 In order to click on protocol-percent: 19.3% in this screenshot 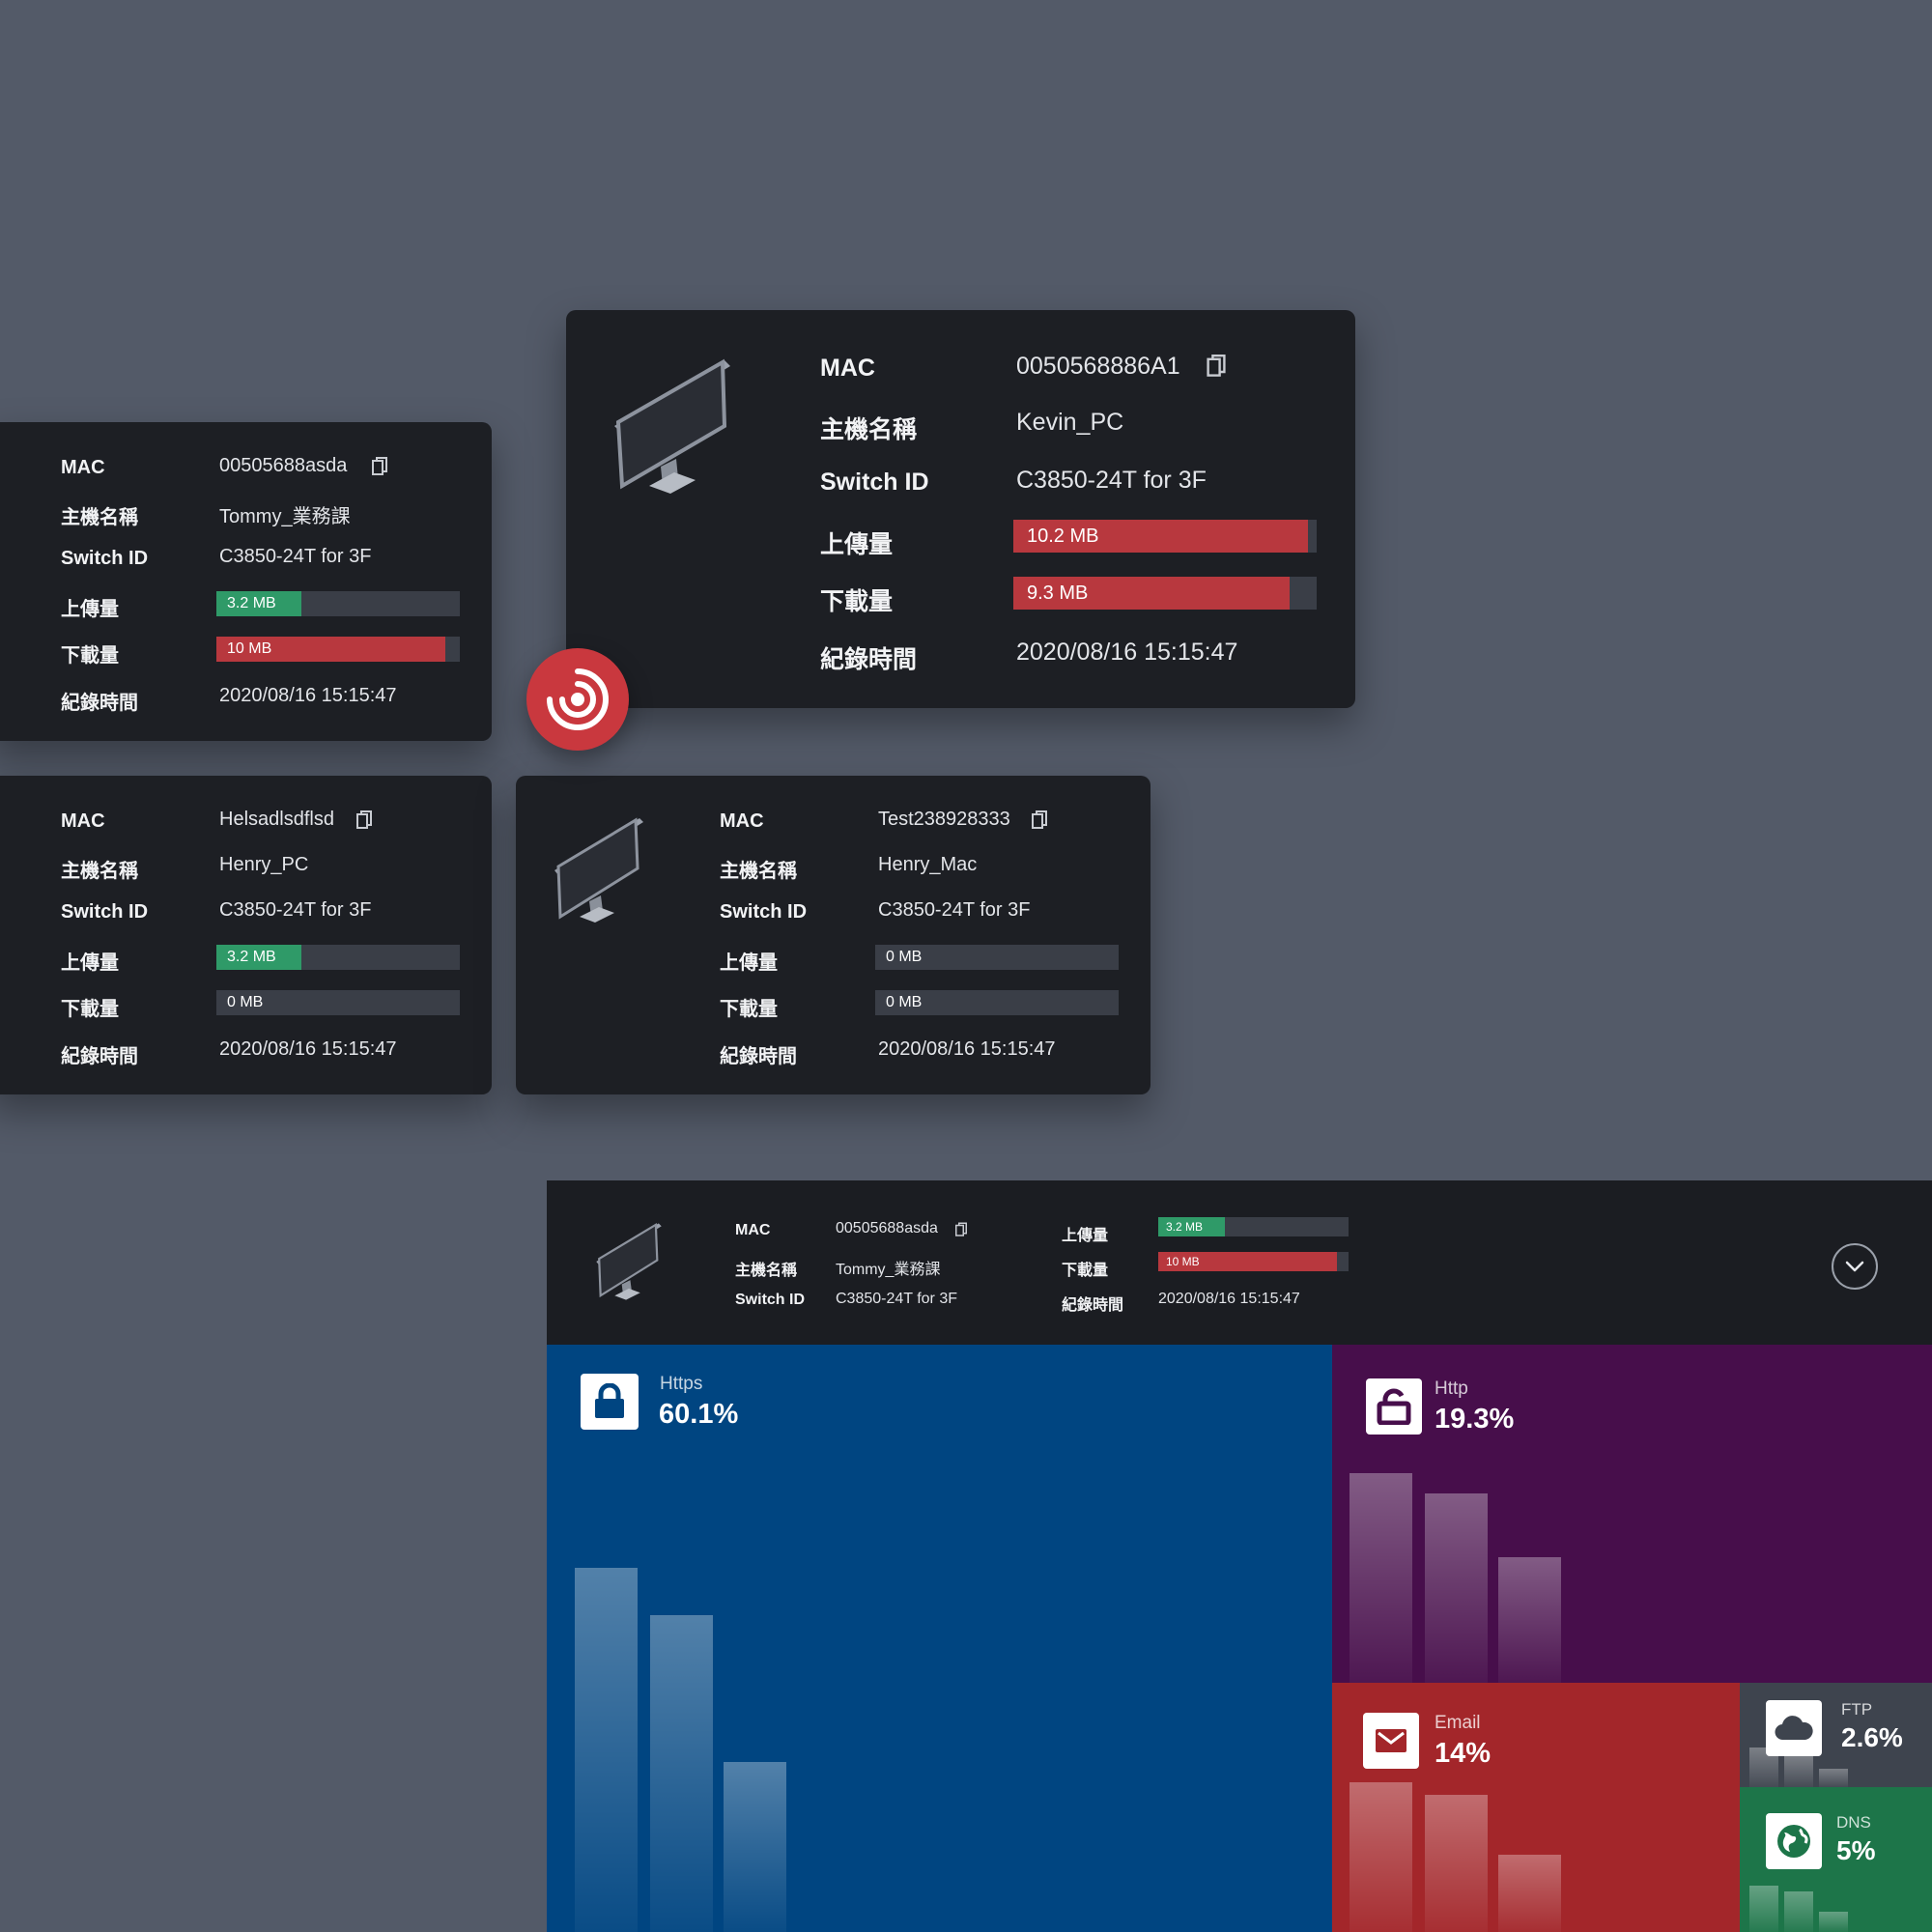, I will do `click(1475, 1419)`.